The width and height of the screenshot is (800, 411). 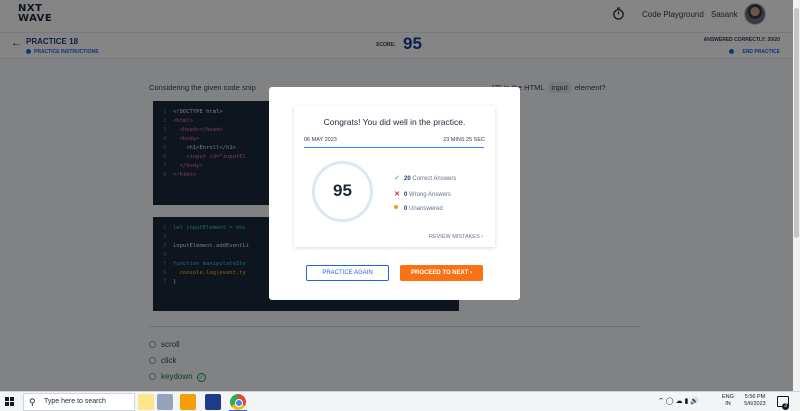 I want to click on search-icon: ⚲, so click(x=32, y=402).